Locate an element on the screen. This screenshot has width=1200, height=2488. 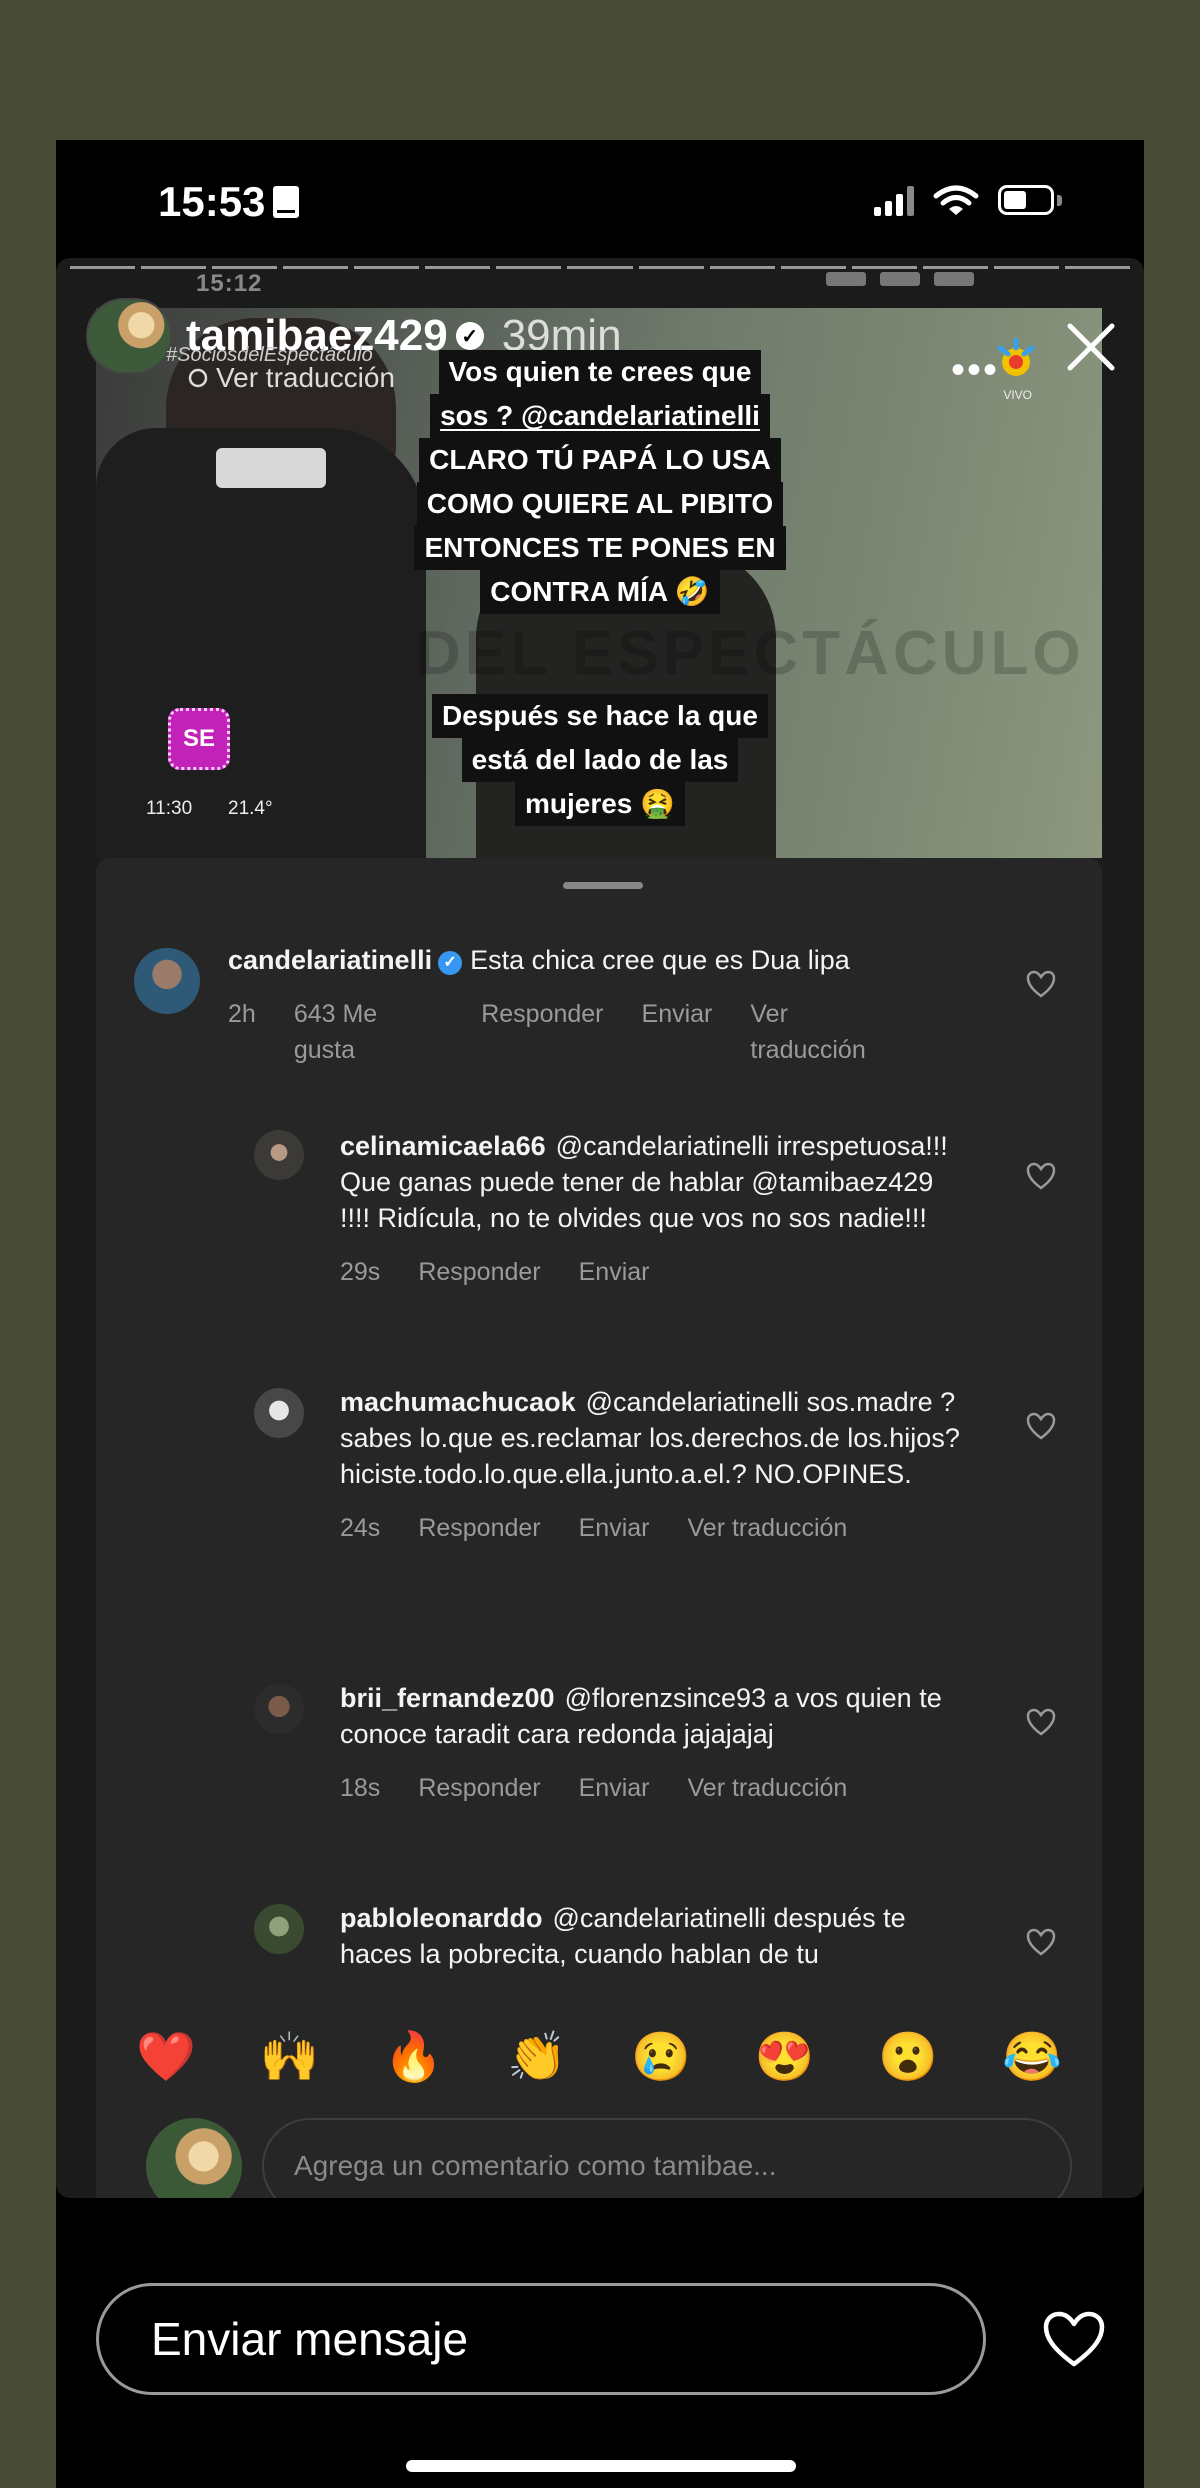
comment-time: 29s is located at coordinates (360, 1272).